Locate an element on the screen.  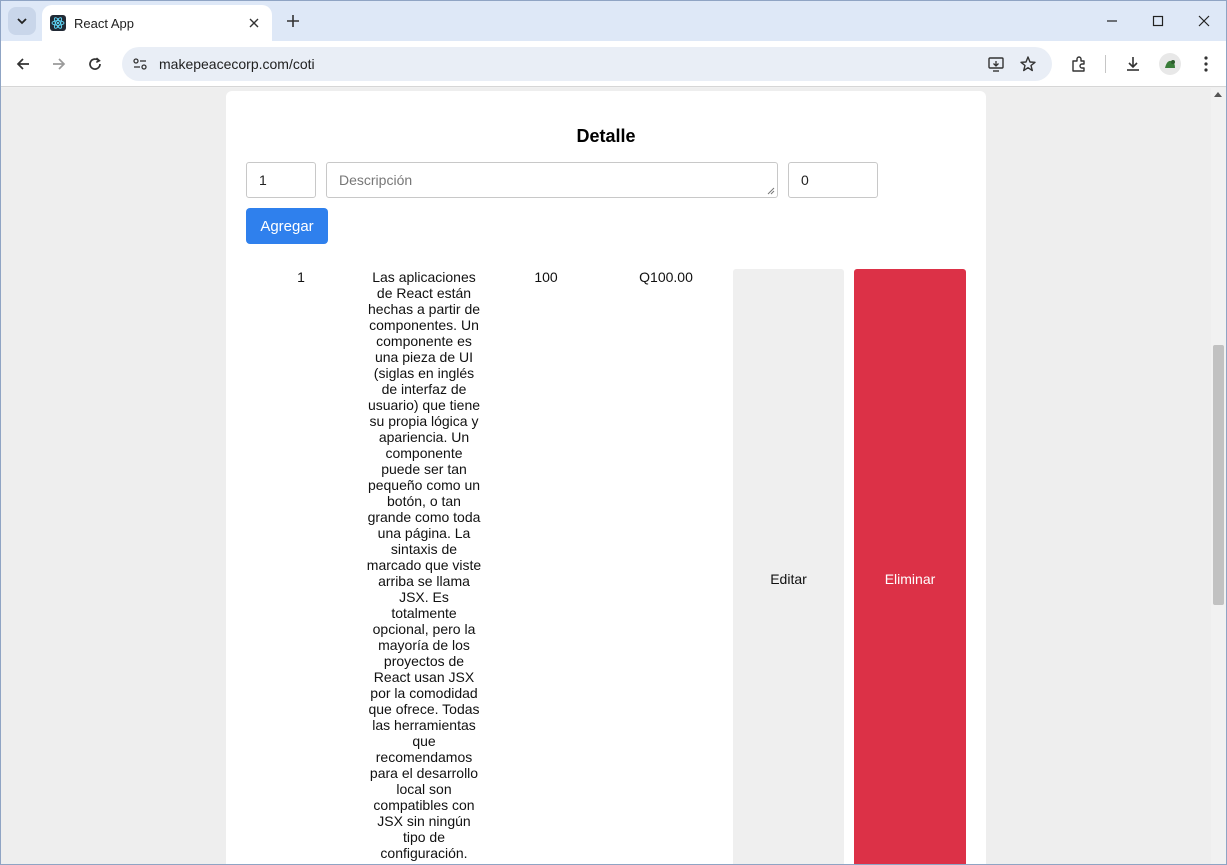
address-bar: makepeacecorp.com/coti is located at coordinates (587, 64).